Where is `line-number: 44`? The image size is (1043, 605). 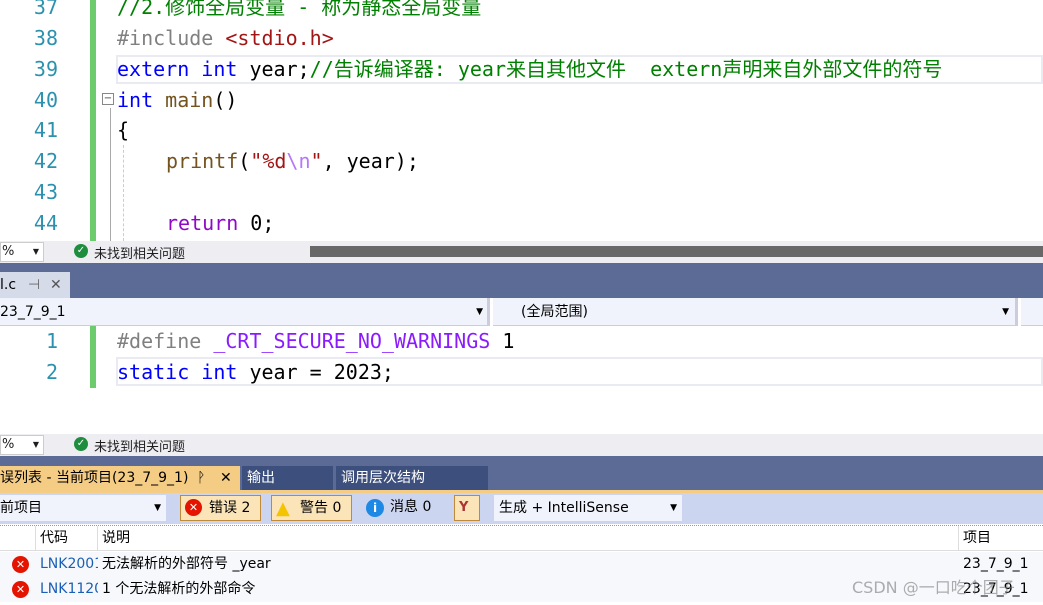 line-number: 44 is located at coordinates (45, 223).